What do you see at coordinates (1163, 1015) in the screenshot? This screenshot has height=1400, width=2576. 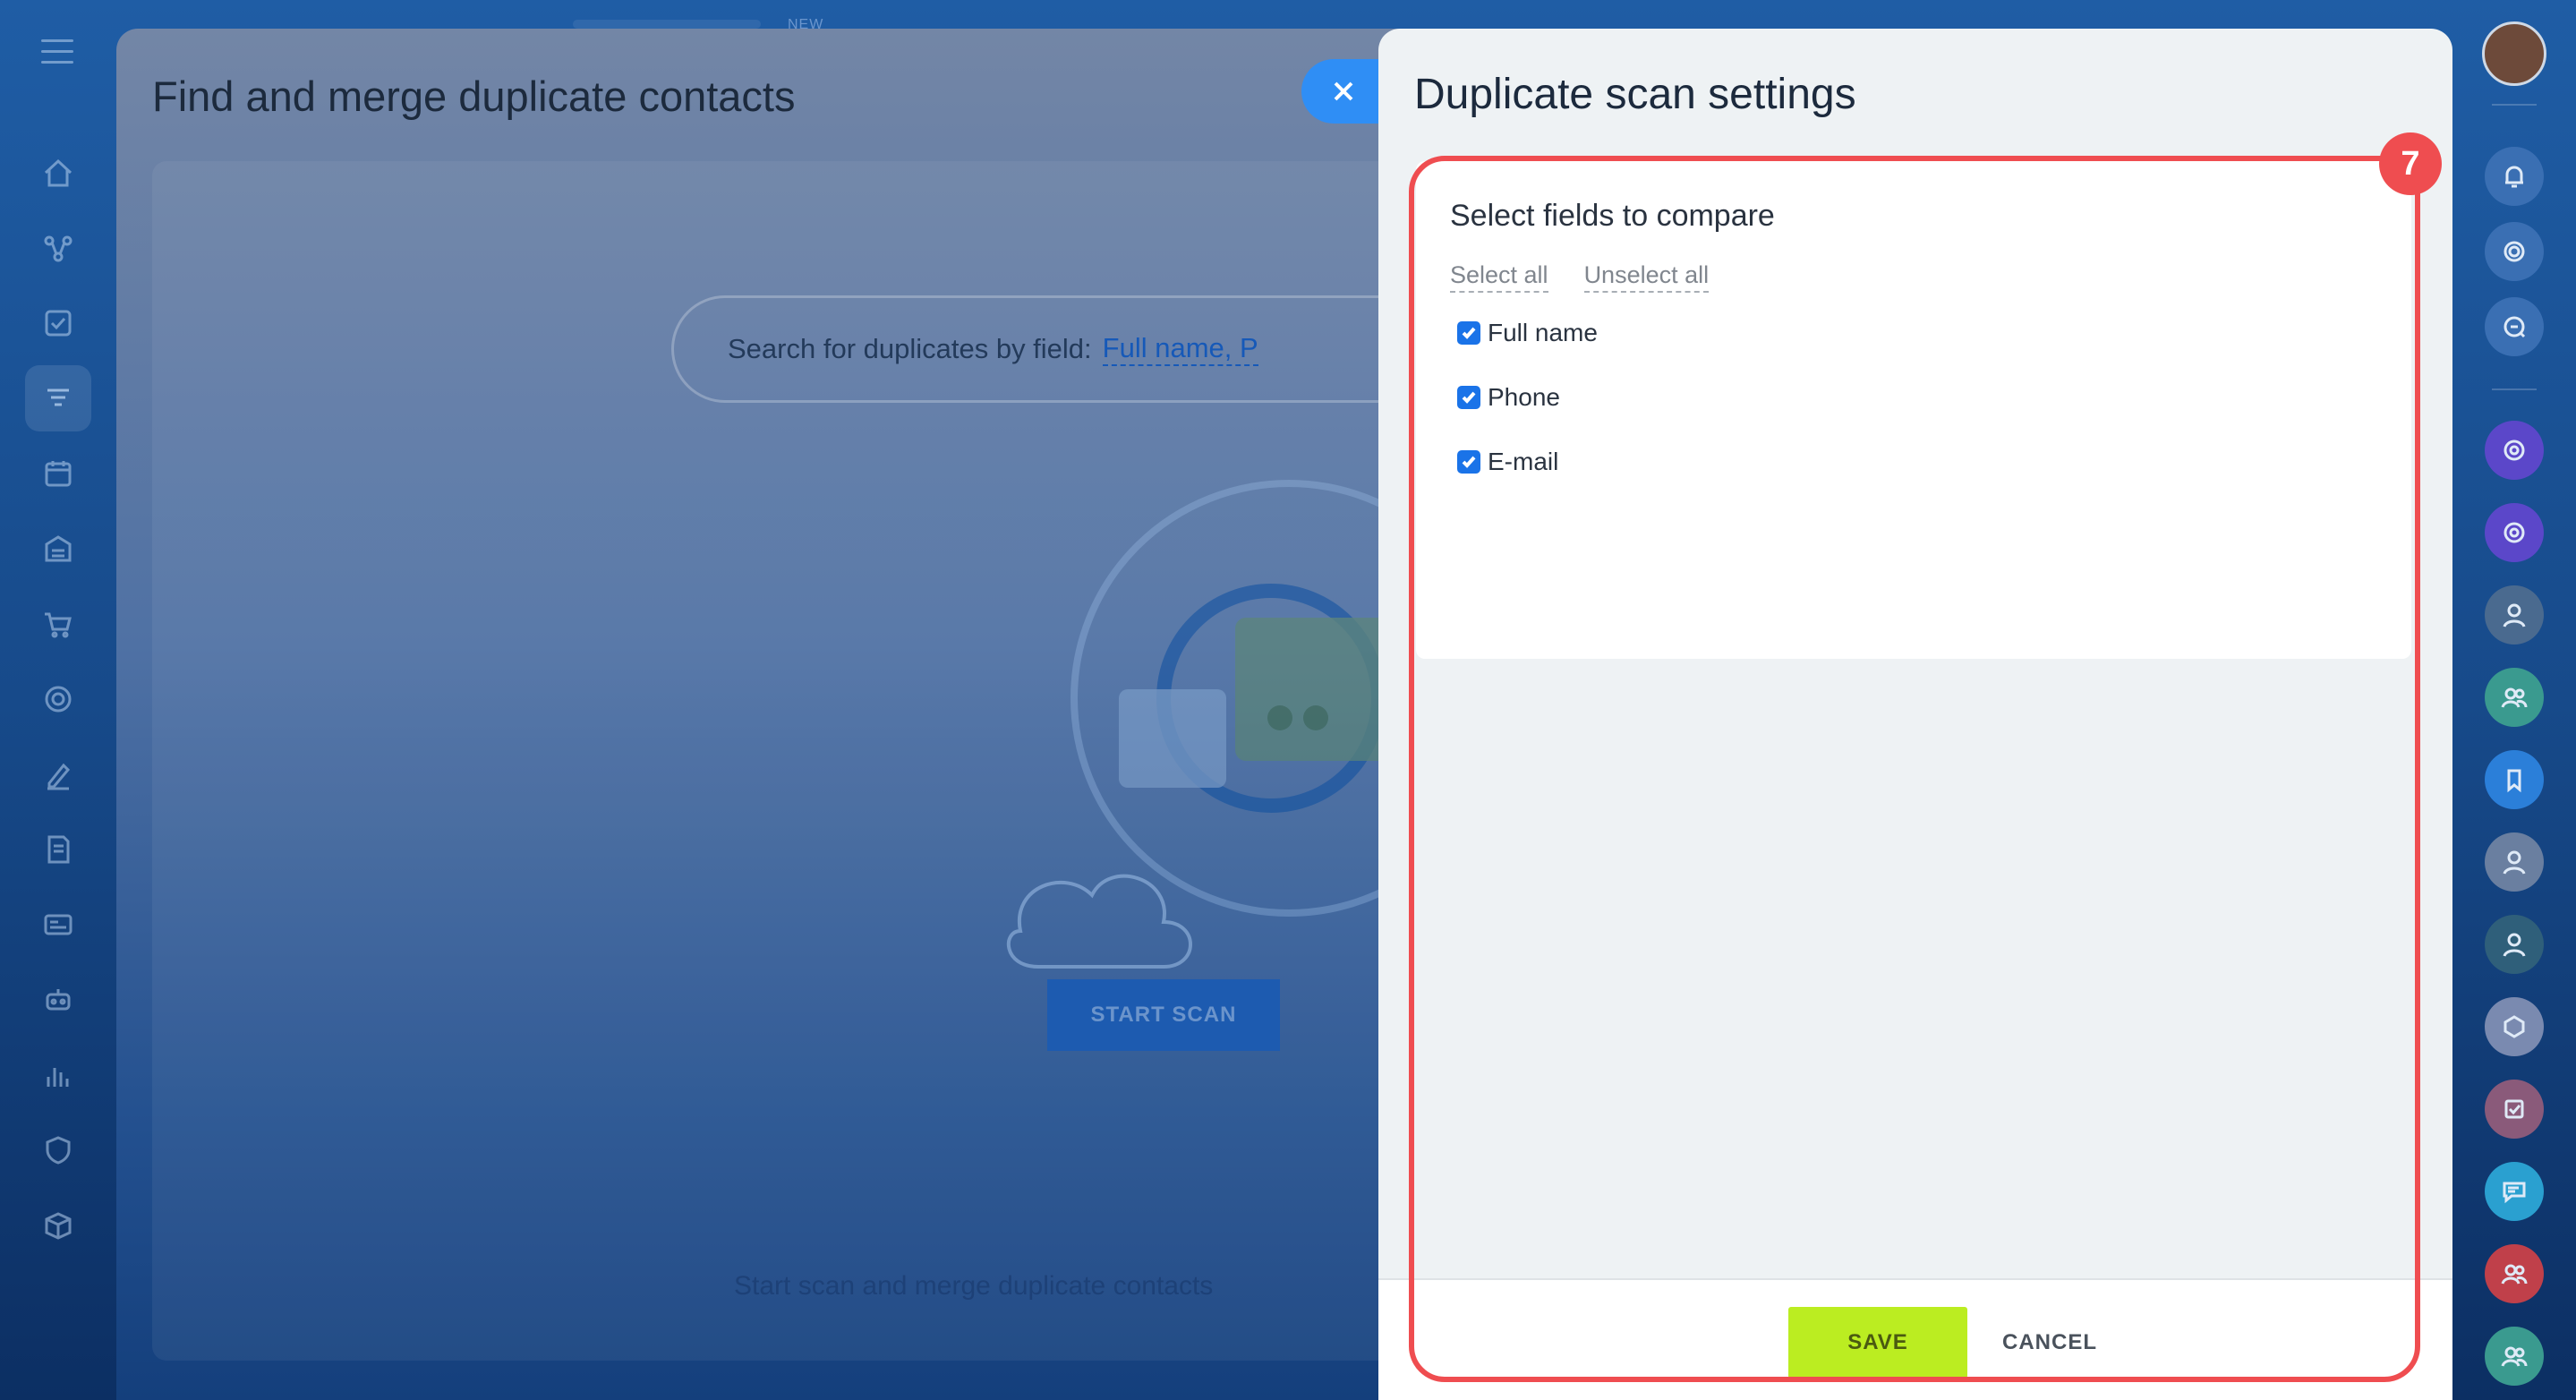 I see `start-scan-button: START SCAN` at bounding box center [1163, 1015].